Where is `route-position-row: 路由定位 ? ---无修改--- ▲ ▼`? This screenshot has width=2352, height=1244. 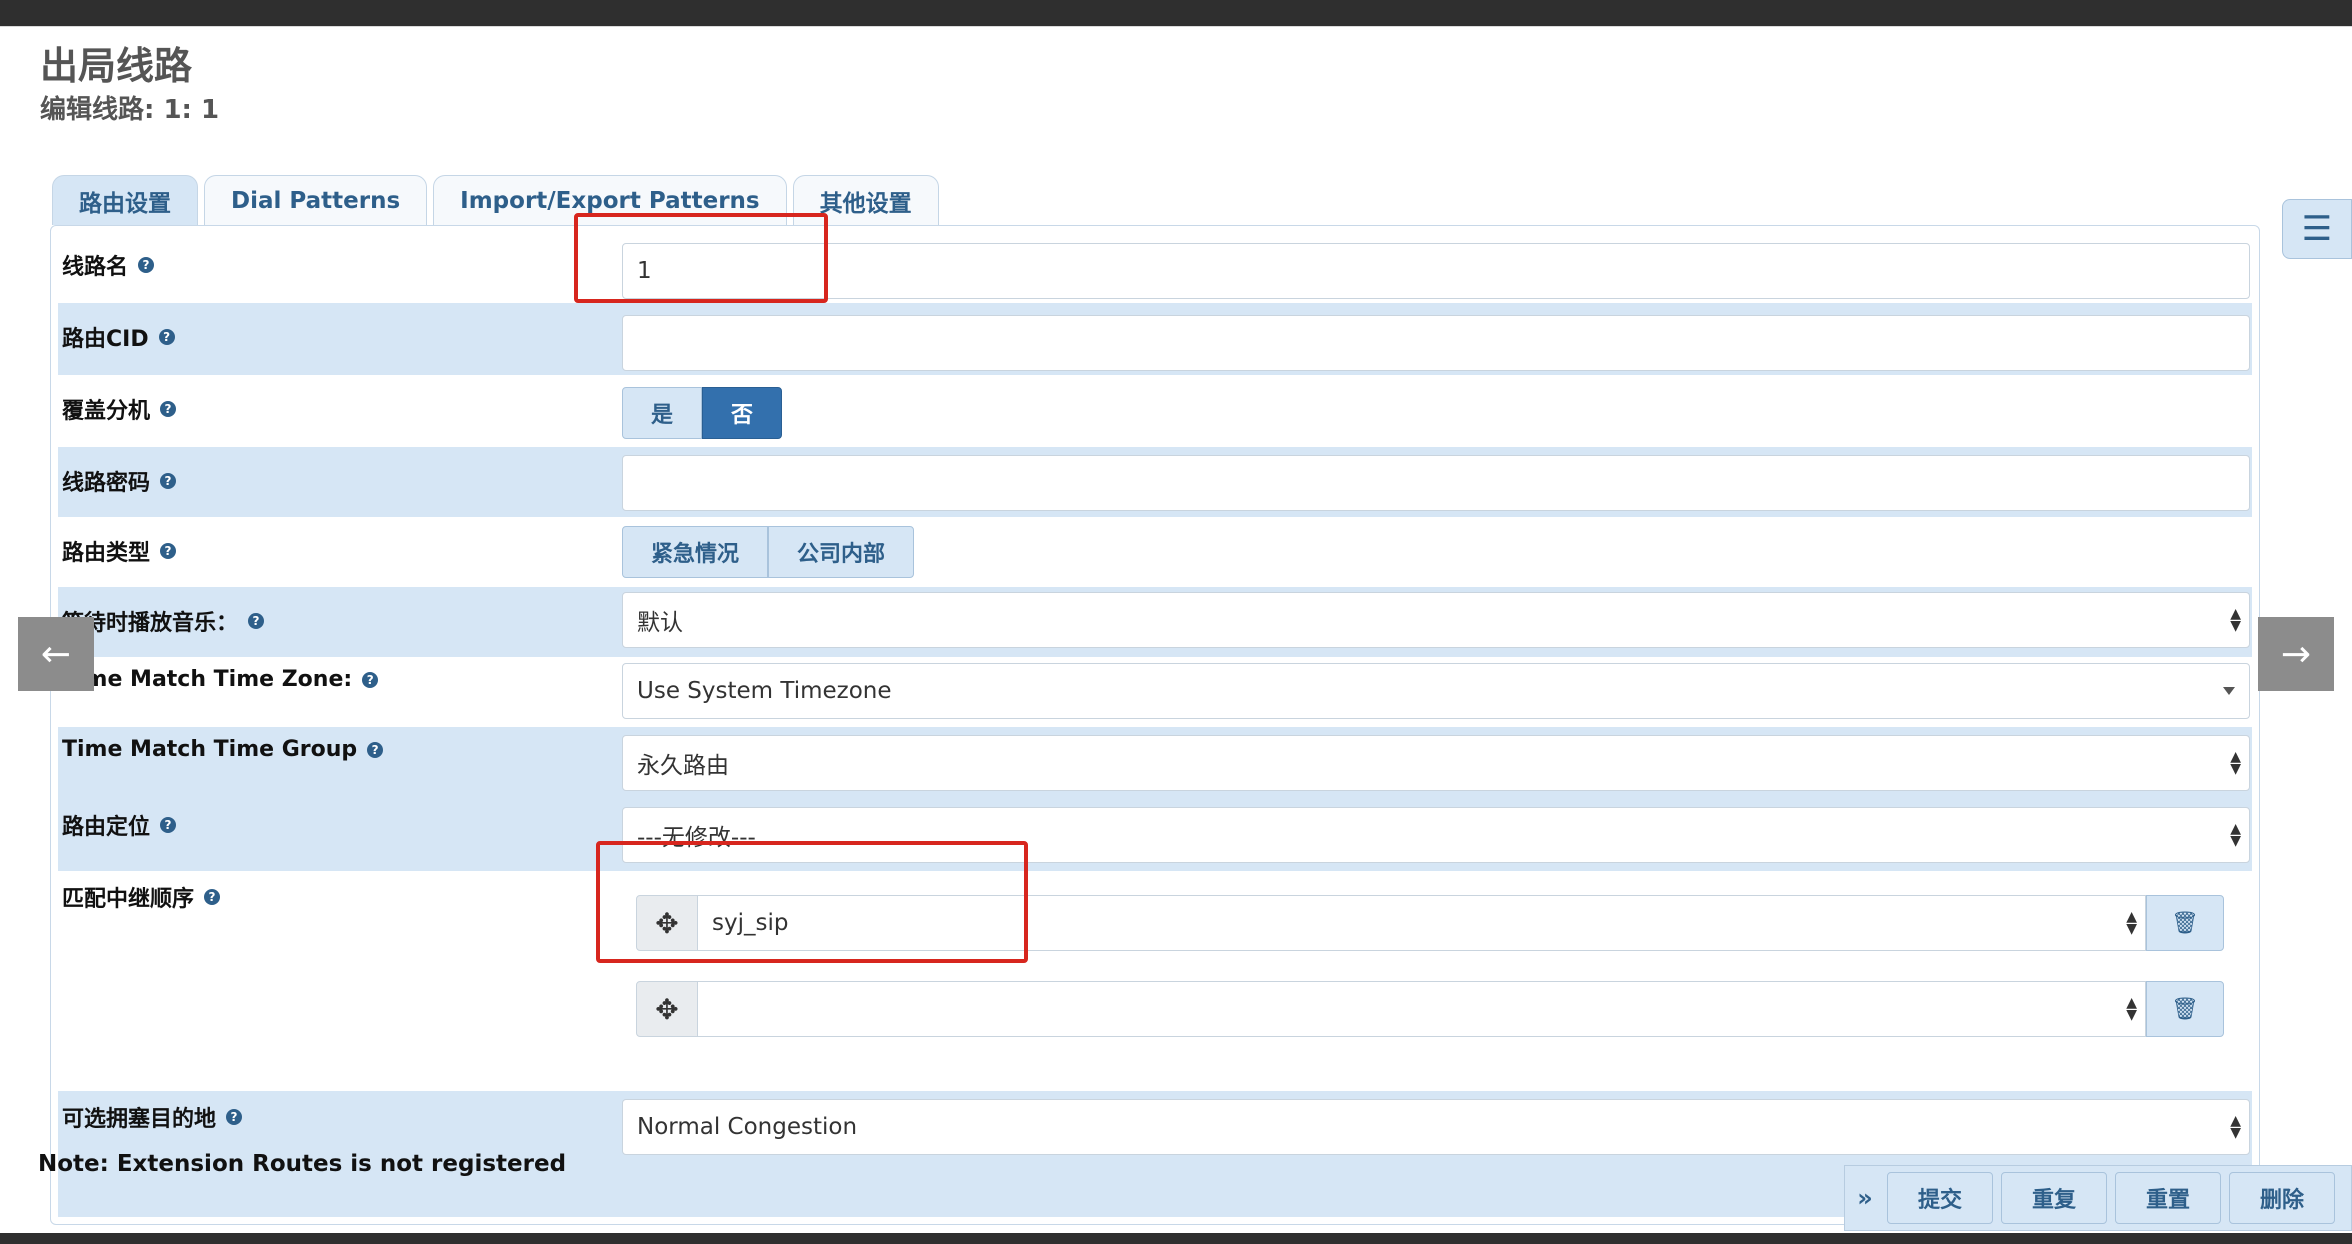
route-position-row: 路由定位 ? ---无修改--- ▲ ▼ is located at coordinates (1155, 835).